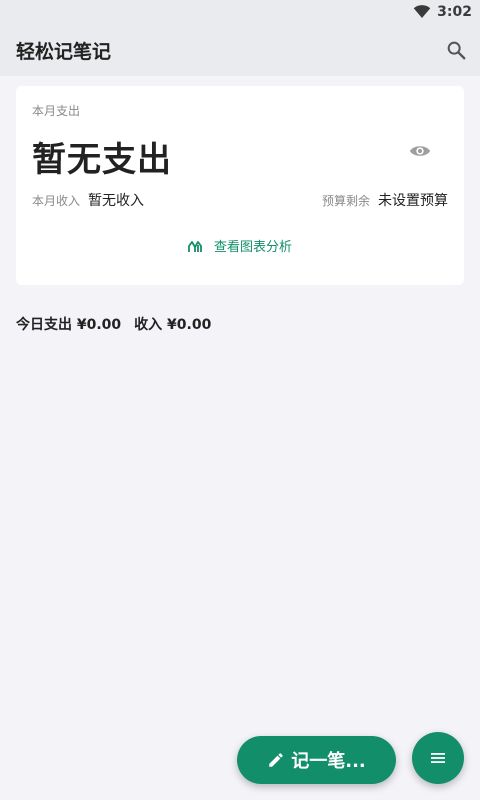 This screenshot has width=480, height=800. I want to click on chart-icon, so click(195, 246).